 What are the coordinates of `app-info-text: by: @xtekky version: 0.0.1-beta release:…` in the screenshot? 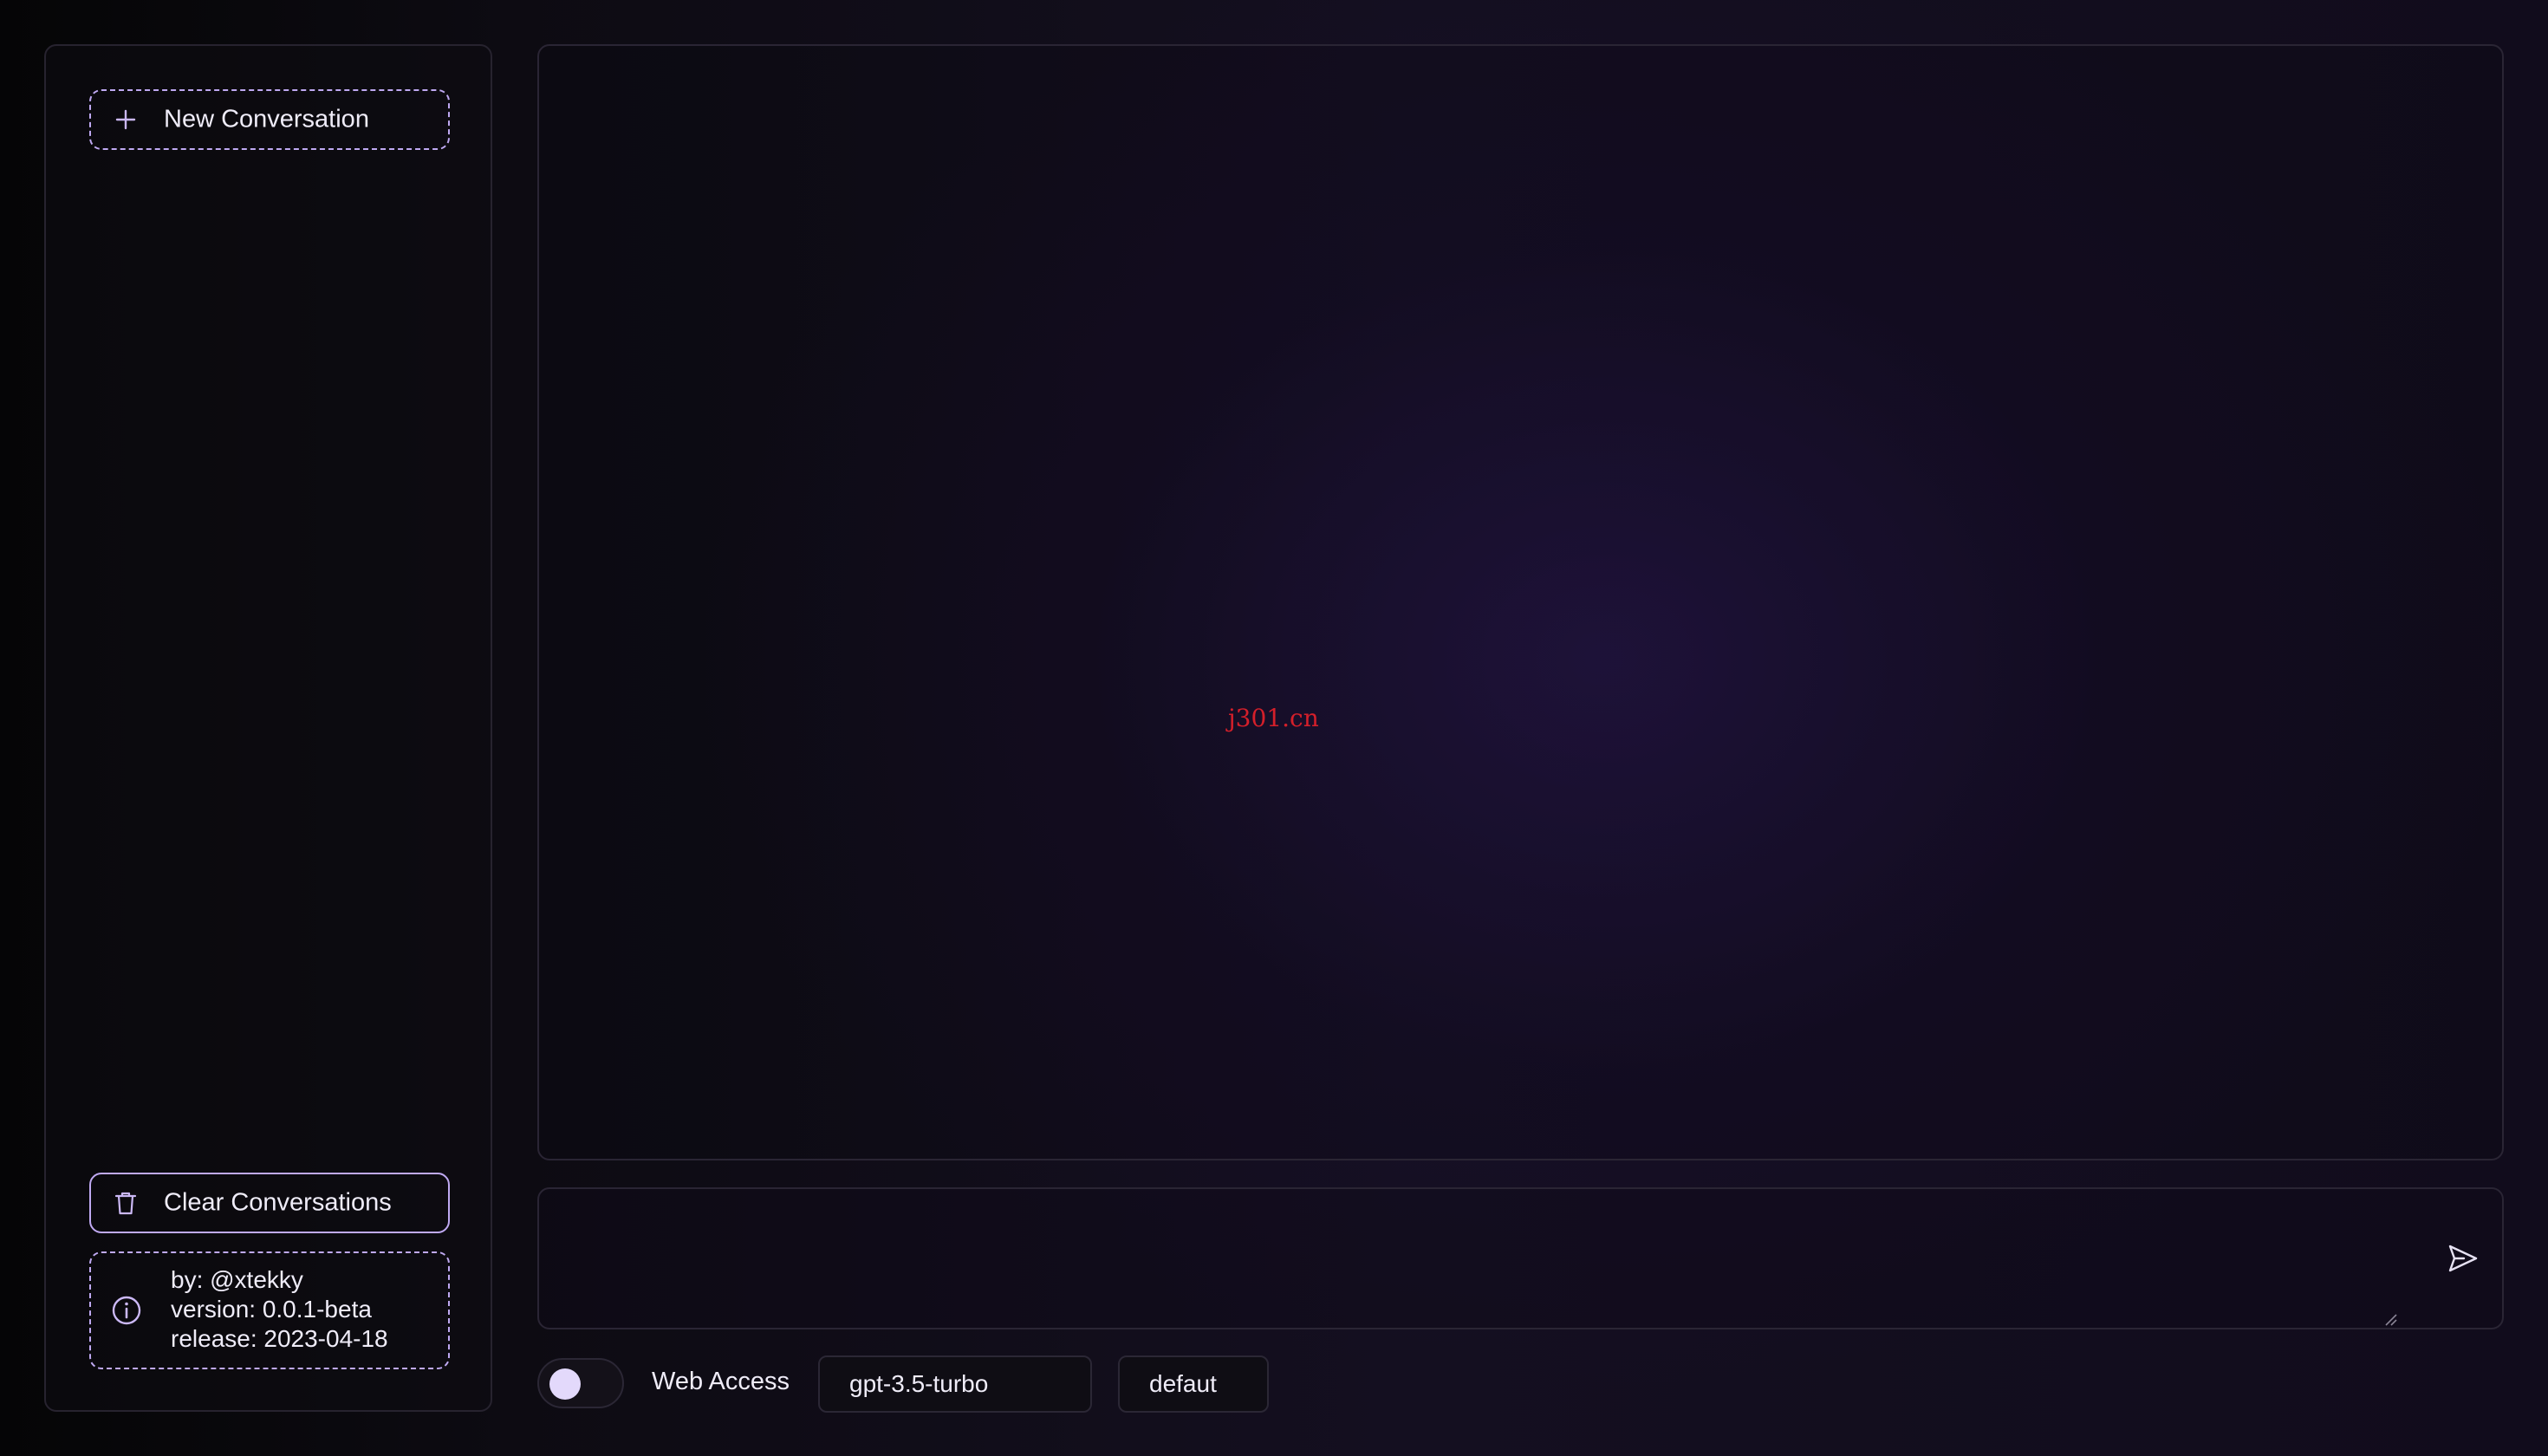 It's located at (279, 1309).